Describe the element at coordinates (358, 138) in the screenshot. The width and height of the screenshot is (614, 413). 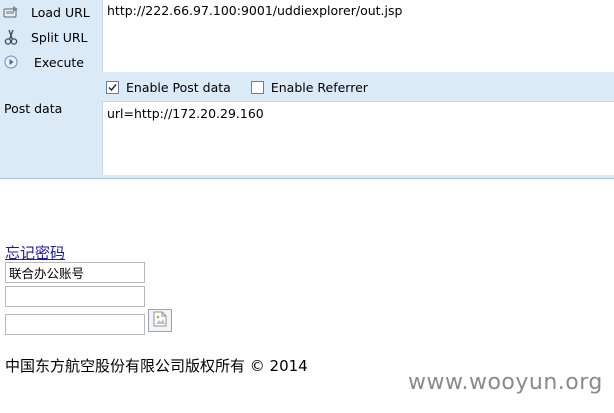
I see `post-data-textarea: url=http://172.20.29.160` at that location.